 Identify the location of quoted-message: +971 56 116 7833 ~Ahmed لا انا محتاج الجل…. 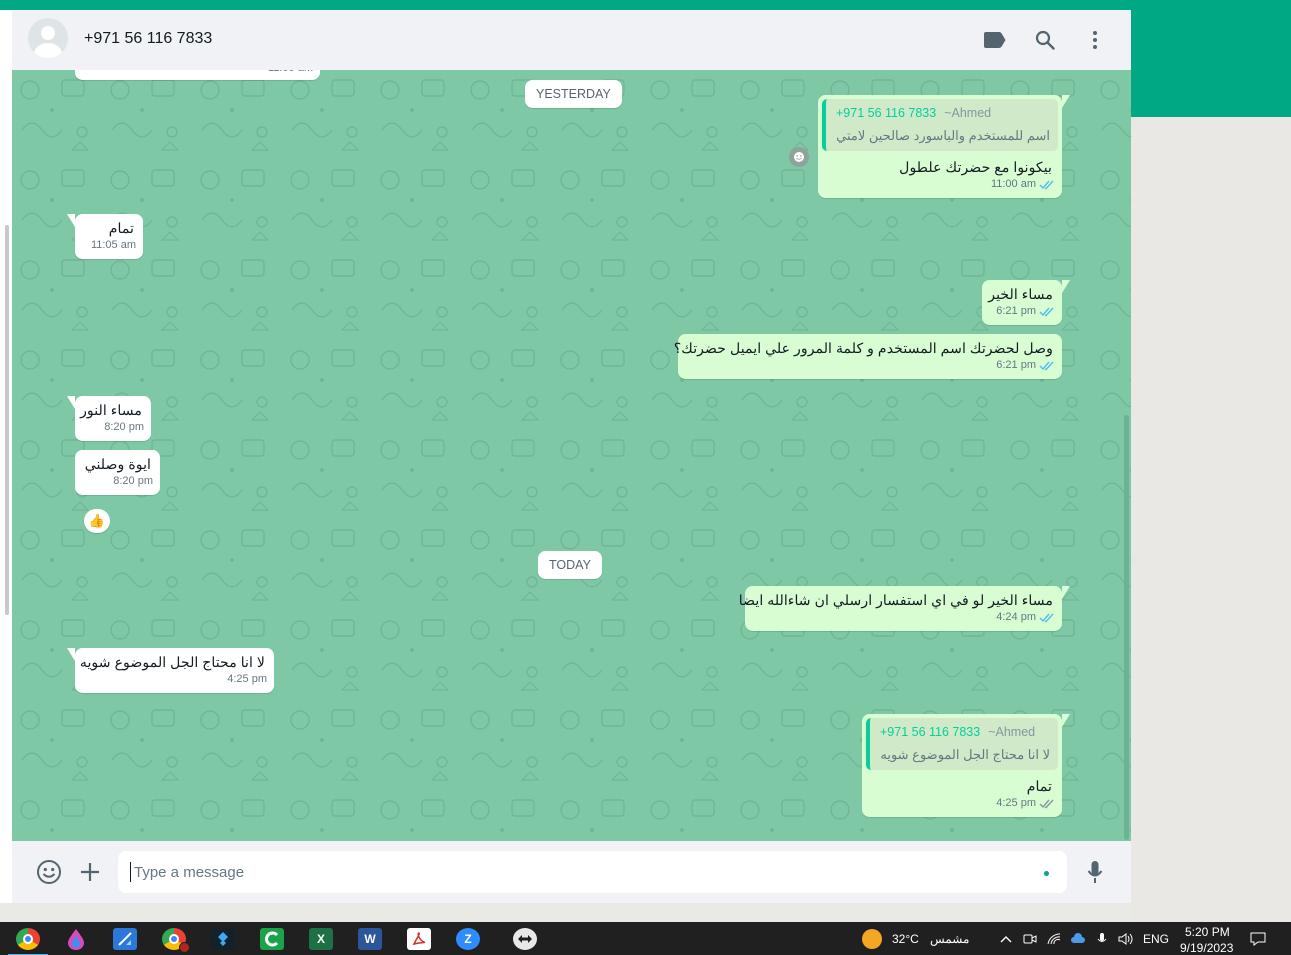
(962, 744).